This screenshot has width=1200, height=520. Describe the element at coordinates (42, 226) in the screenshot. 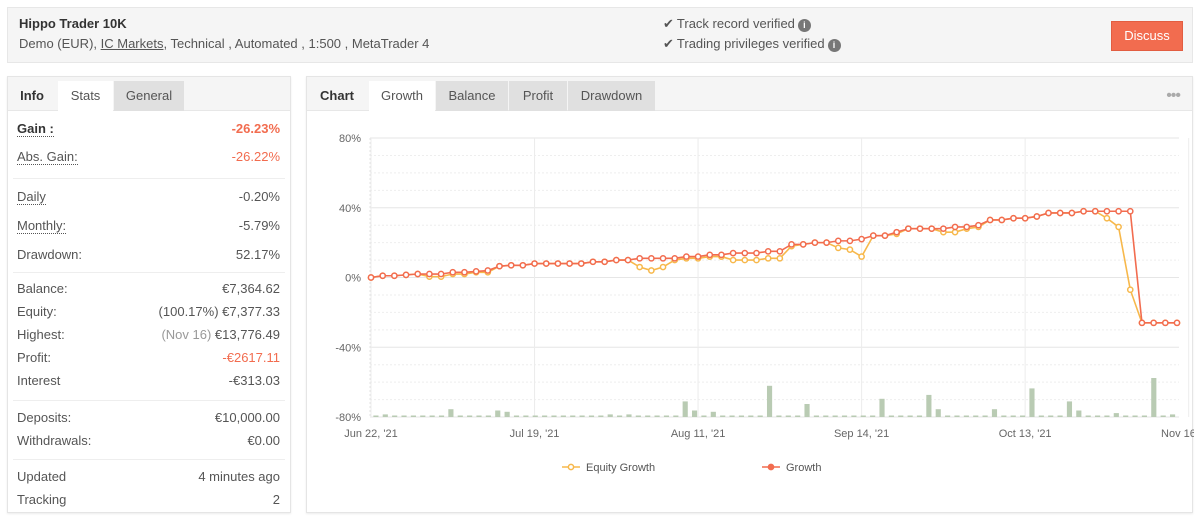

I see `stat-label: Monthly:` at that location.